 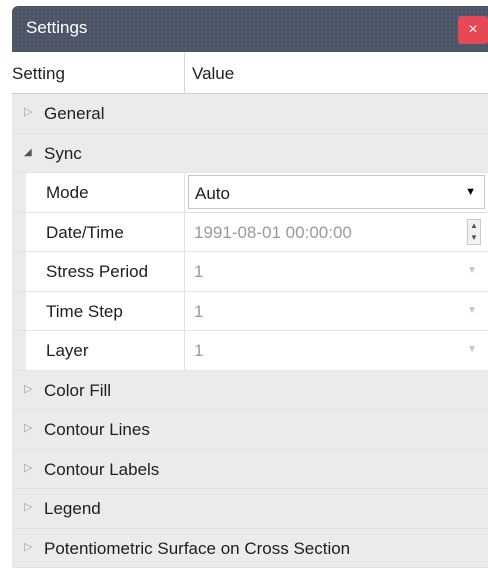 I want to click on property-label: Time Step, so click(x=84, y=311).